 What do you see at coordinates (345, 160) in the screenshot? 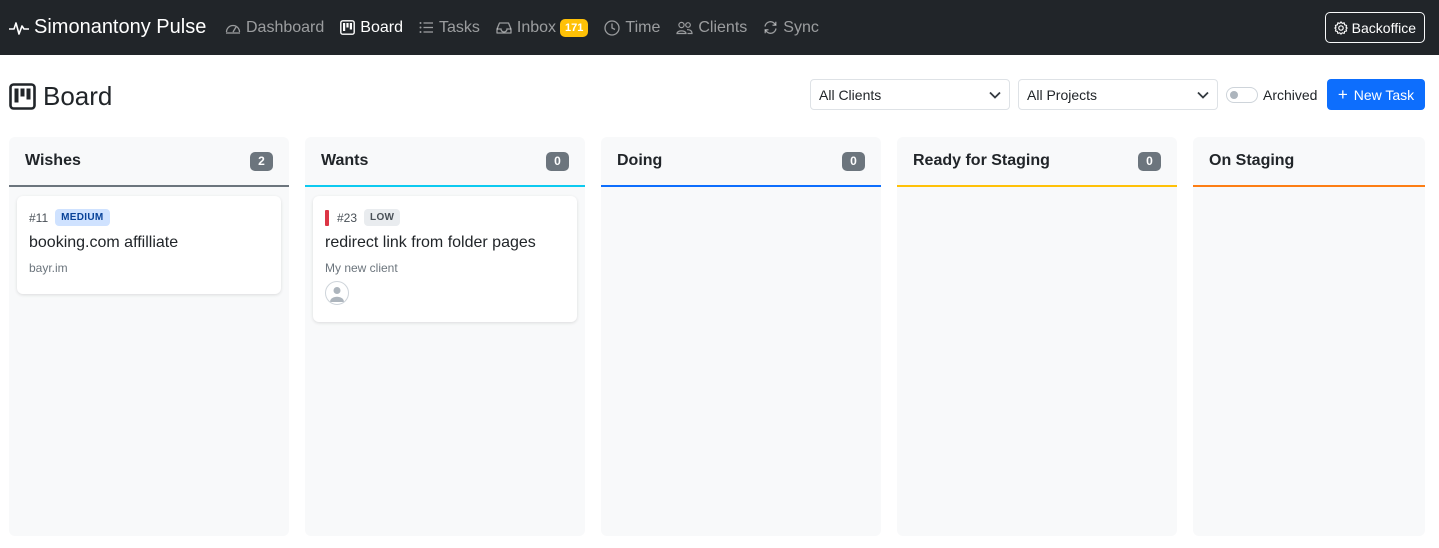
I see `column-title: Wants` at bounding box center [345, 160].